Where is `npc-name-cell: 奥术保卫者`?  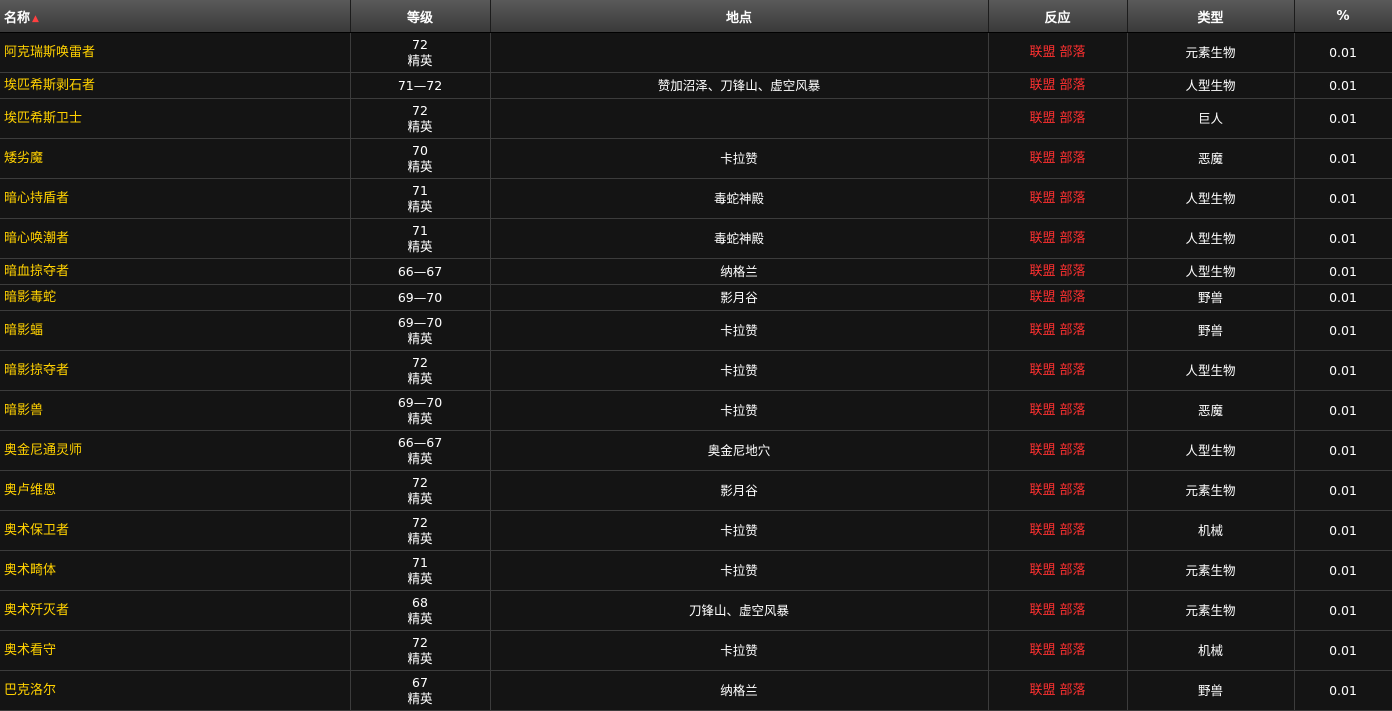
npc-name-cell: 奥术保卫者 is located at coordinates (175, 530).